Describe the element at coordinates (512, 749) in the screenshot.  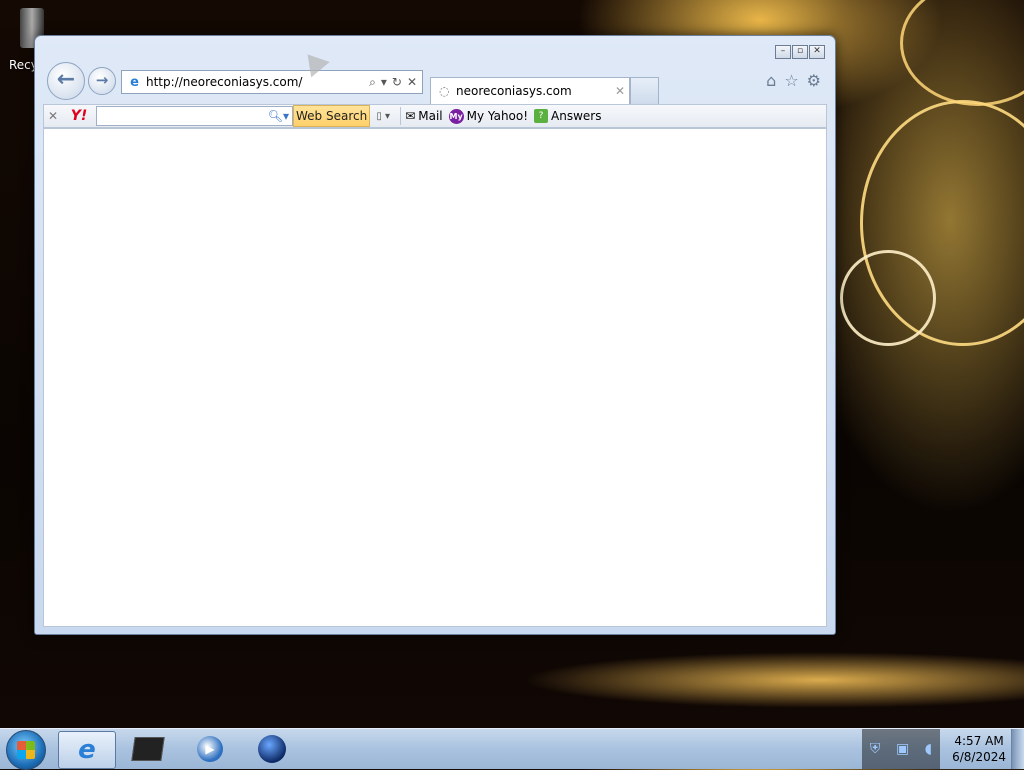
I see `taskbar: e ▶ ⛨ ▣ ◖ 4:57 AM 6/8/2024` at that location.